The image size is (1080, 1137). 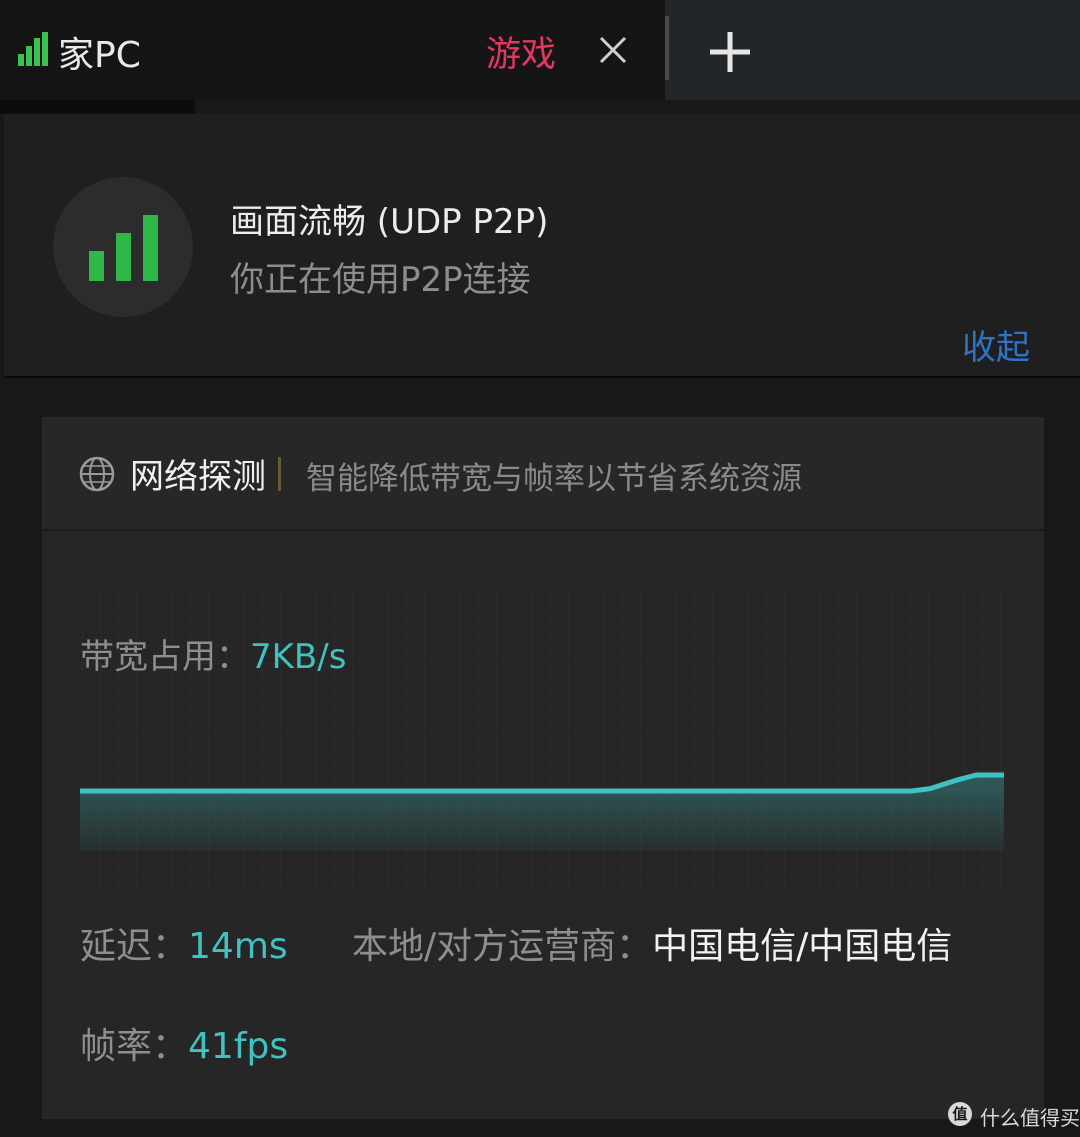 I want to click on card-header: 网络探测 智能降低带宽与帧率以节省系统资源, so click(x=543, y=474).